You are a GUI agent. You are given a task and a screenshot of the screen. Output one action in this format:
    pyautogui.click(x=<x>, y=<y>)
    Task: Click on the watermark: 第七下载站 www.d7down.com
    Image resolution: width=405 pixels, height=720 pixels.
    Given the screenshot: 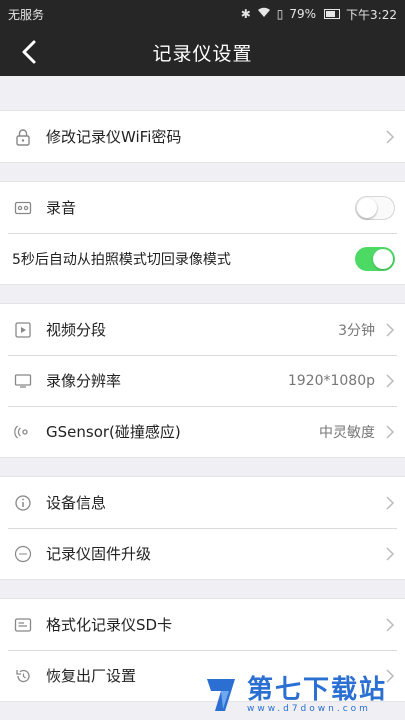 What is the action you would take?
    pyautogui.click(x=301, y=695)
    